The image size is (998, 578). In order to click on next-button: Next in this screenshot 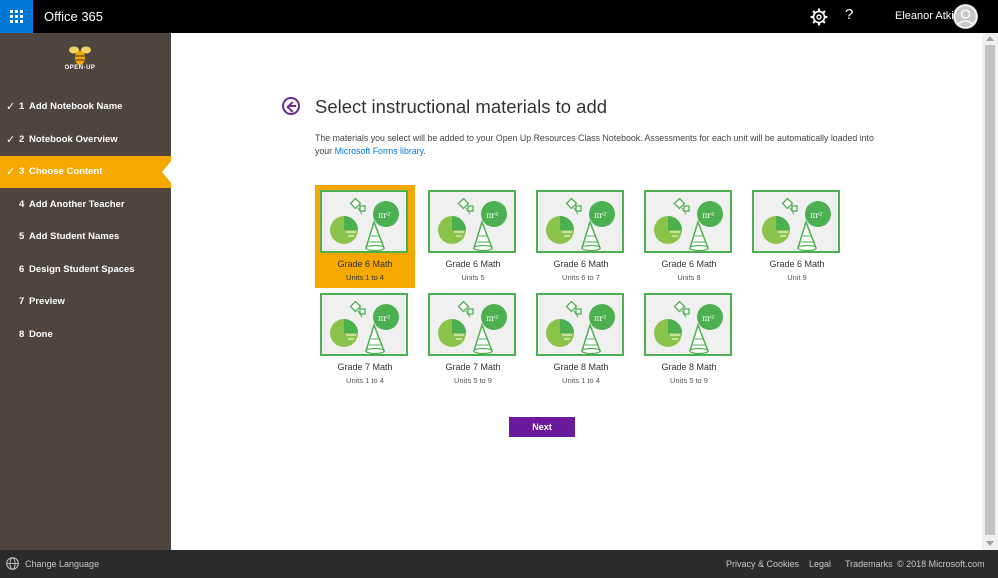, I will do `click(542, 427)`.